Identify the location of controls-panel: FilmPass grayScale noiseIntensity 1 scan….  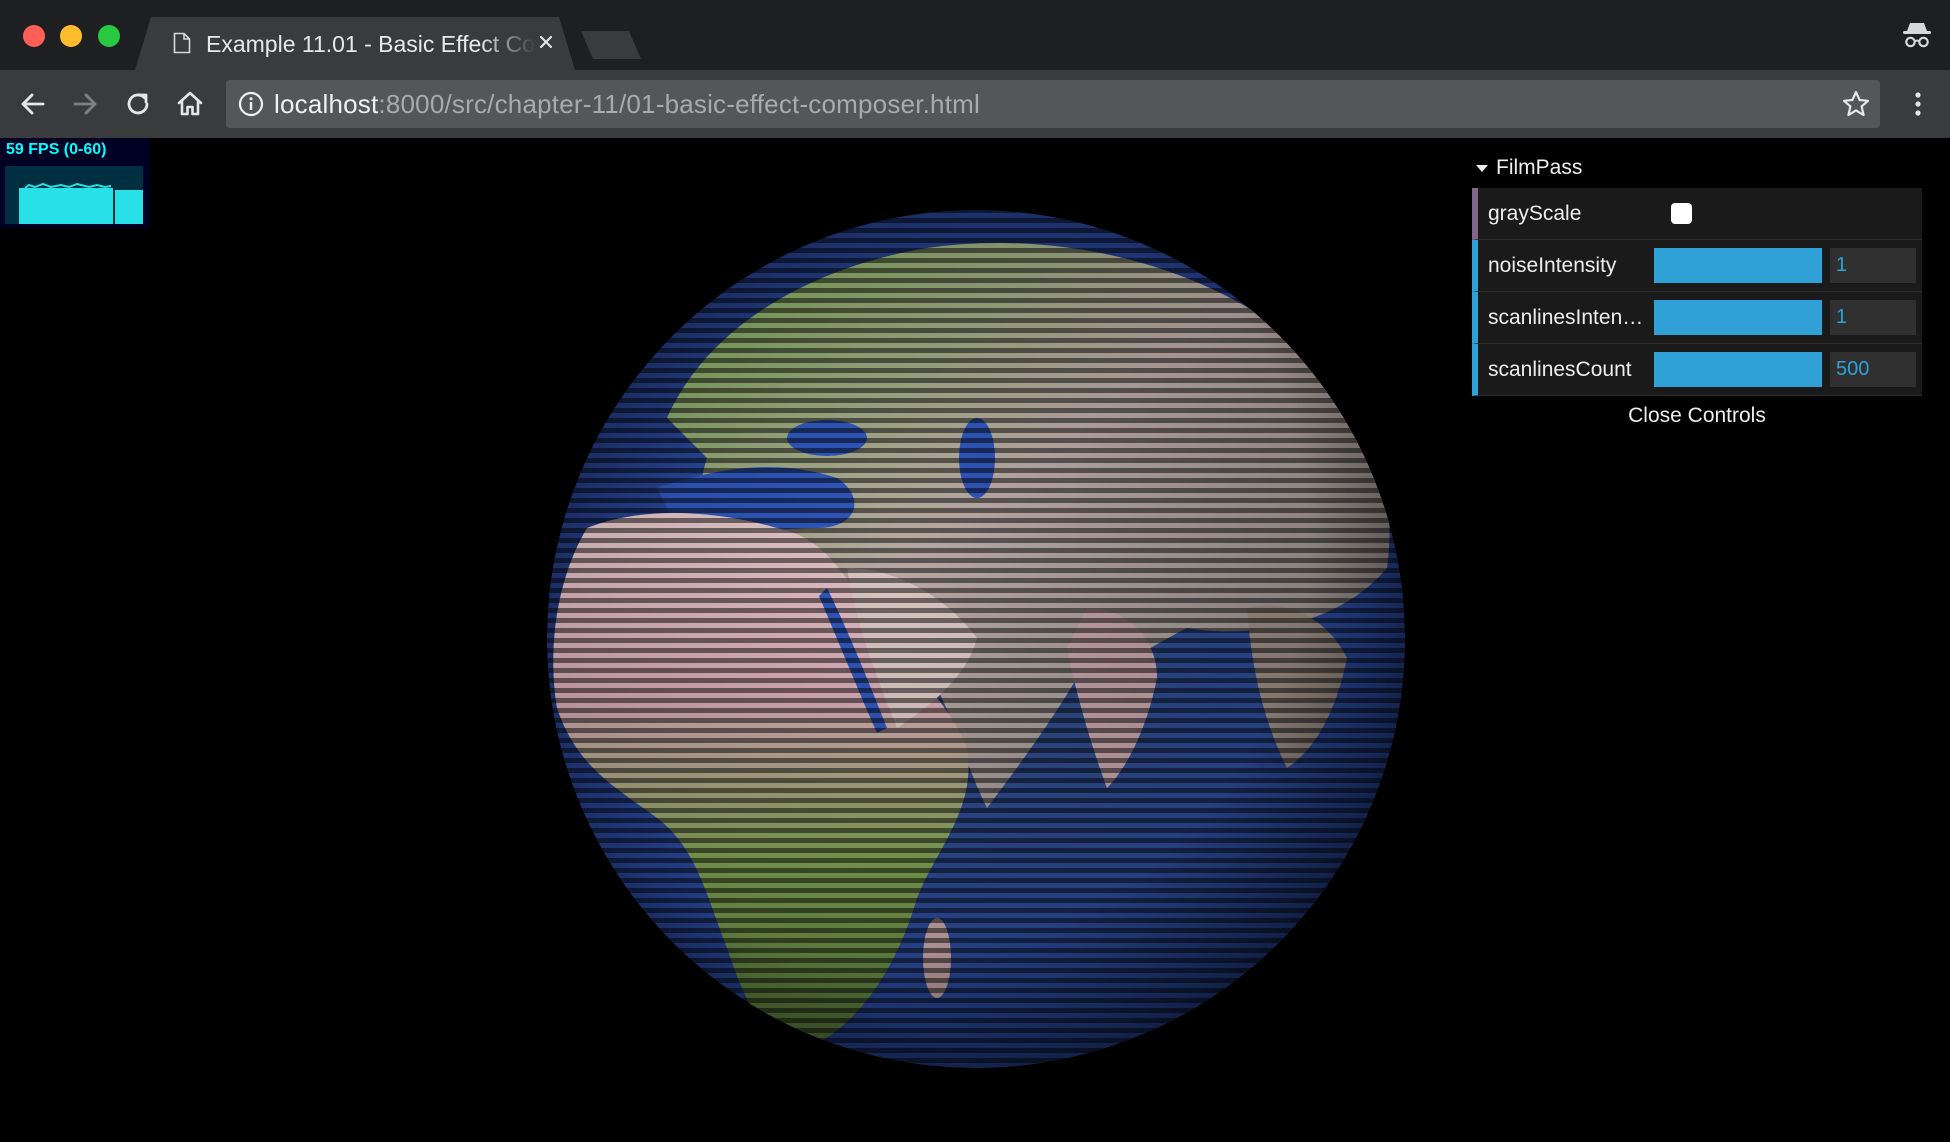
(1697, 292).